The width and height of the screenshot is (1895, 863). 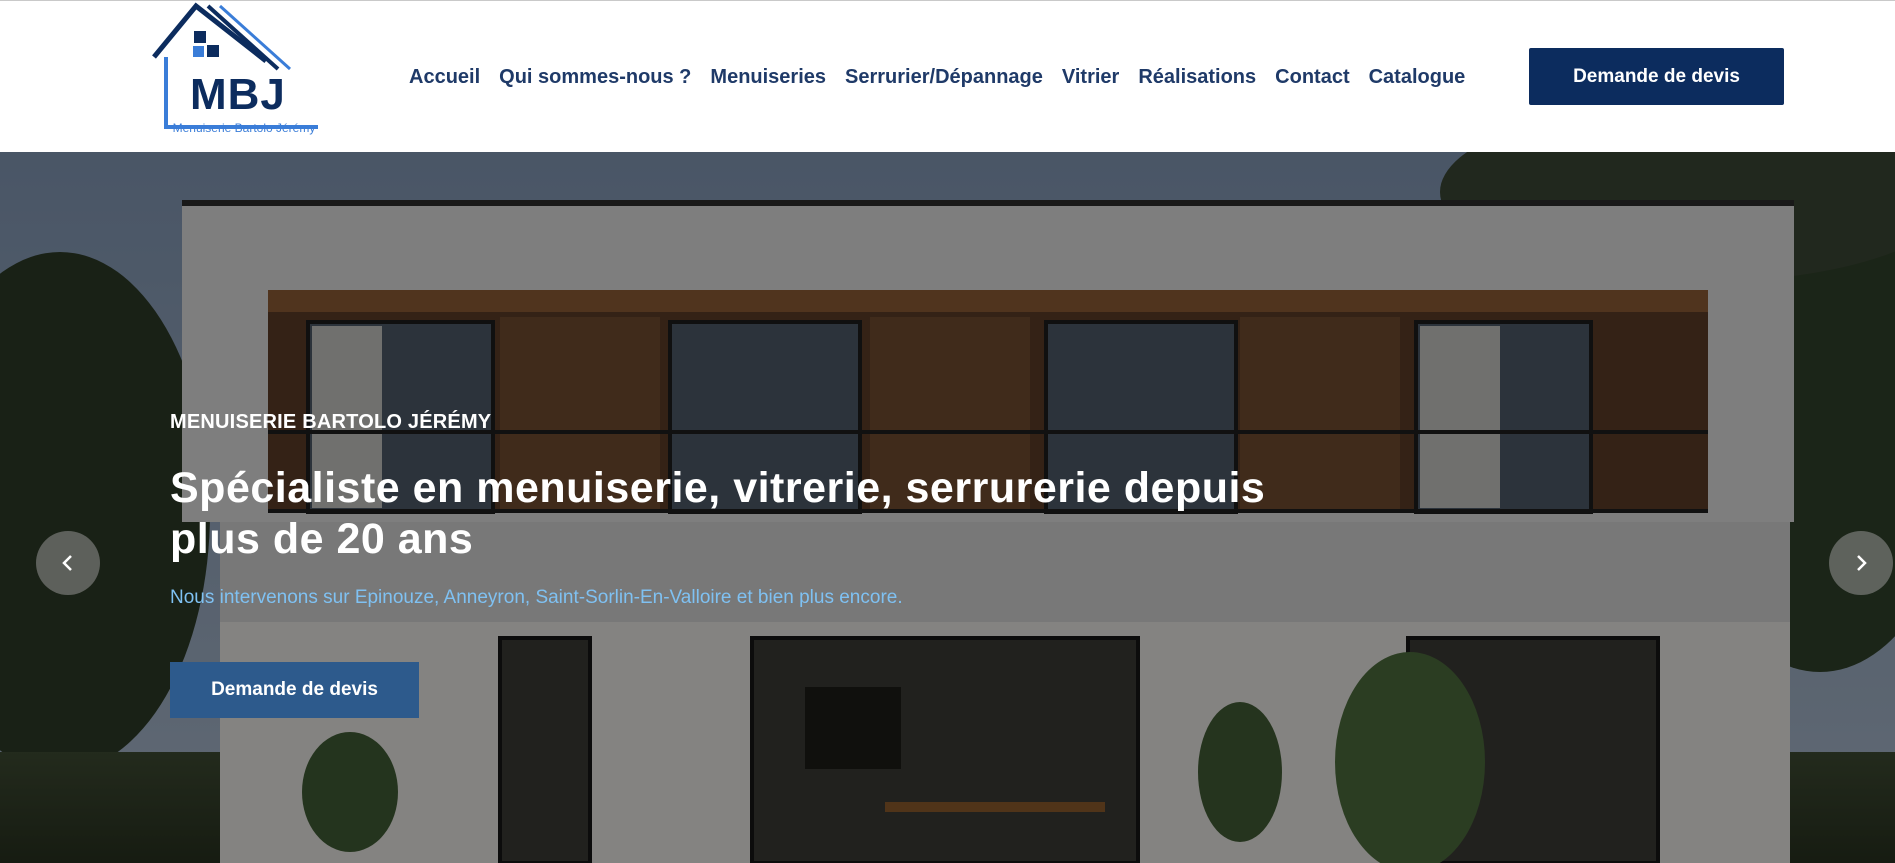 What do you see at coordinates (768, 77) in the screenshot?
I see `nav-item-menuiseries: Menuiseries` at bounding box center [768, 77].